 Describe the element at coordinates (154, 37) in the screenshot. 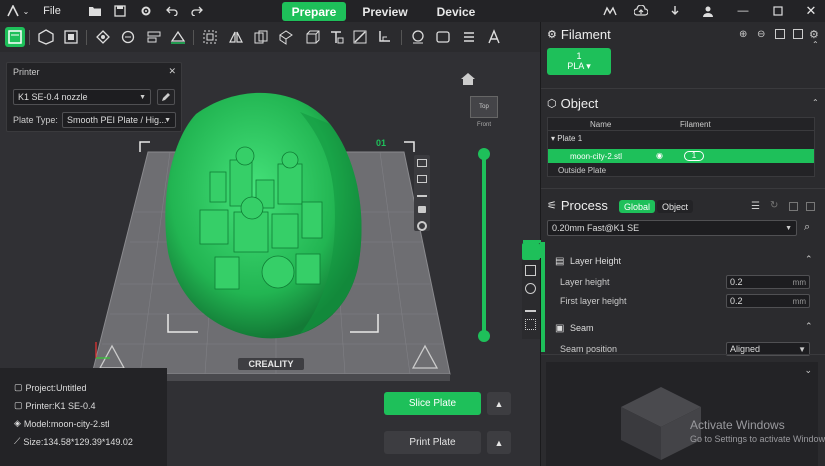

I see `layout-icon` at that location.